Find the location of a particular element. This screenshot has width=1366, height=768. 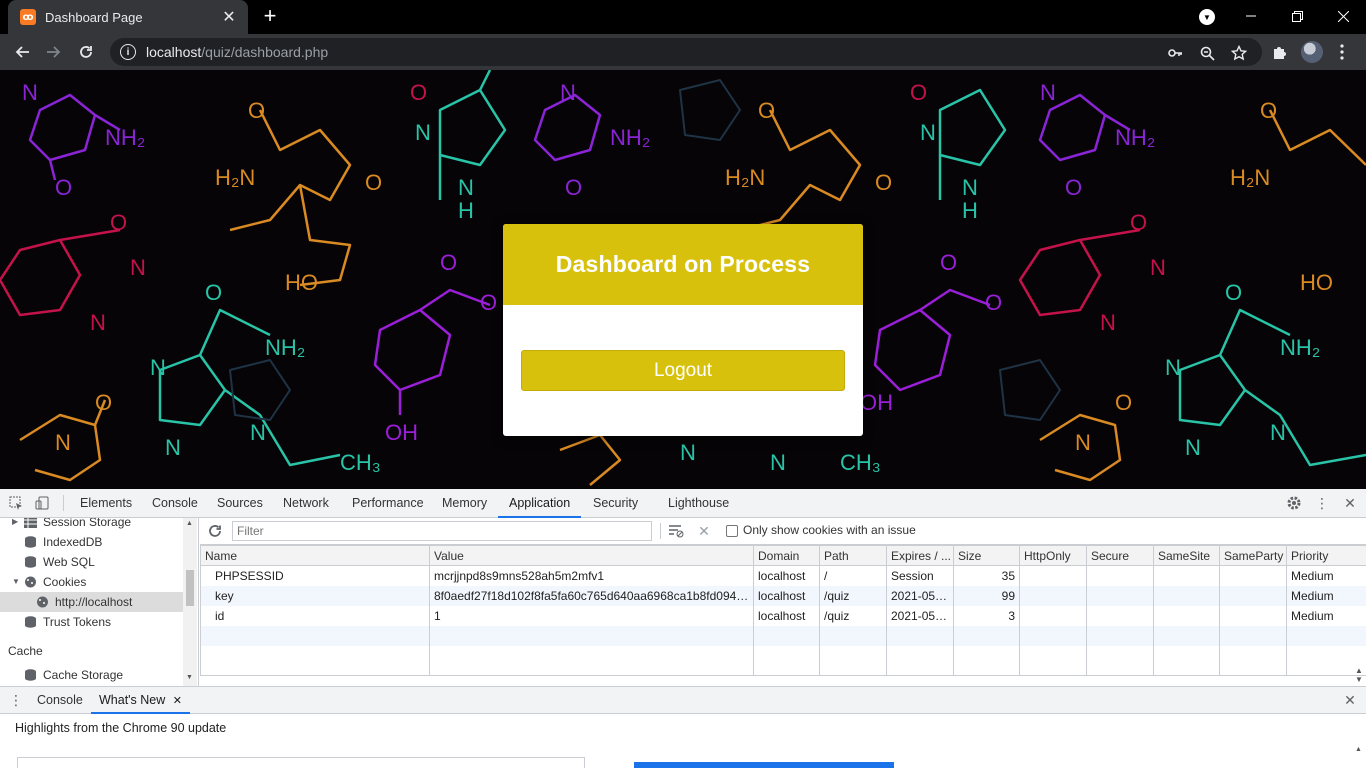

bookmark-star-icon is located at coordinates (1239, 53).